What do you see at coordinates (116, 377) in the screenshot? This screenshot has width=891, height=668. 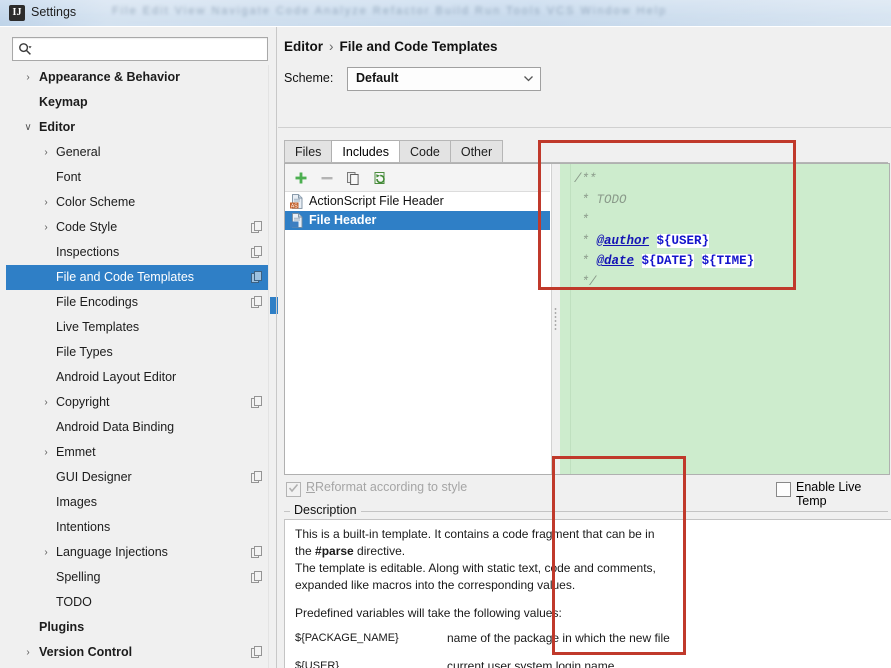 I see `sidebar-item-label: Android Layout Editor` at bounding box center [116, 377].